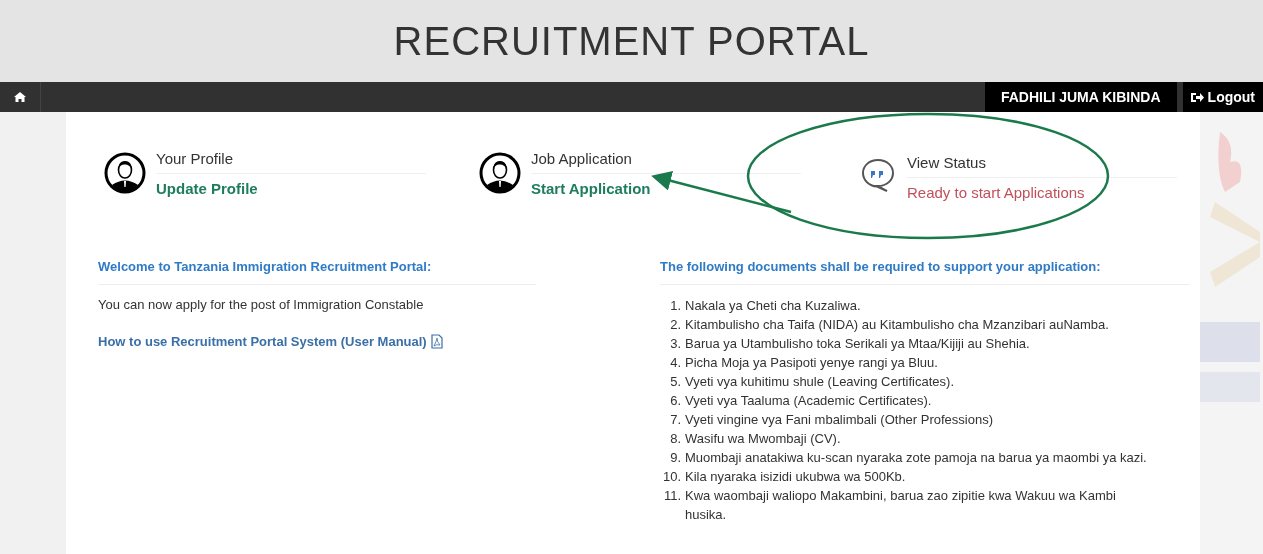 Image resolution: width=1263 pixels, height=554 pixels. What do you see at coordinates (901, 505) in the screenshot?
I see `list-item-text: Kwa waombaji waliopo Makambini, barua zao zipitie kwa Wakuu wa Kambi husika.` at bounding box center [901, 505].